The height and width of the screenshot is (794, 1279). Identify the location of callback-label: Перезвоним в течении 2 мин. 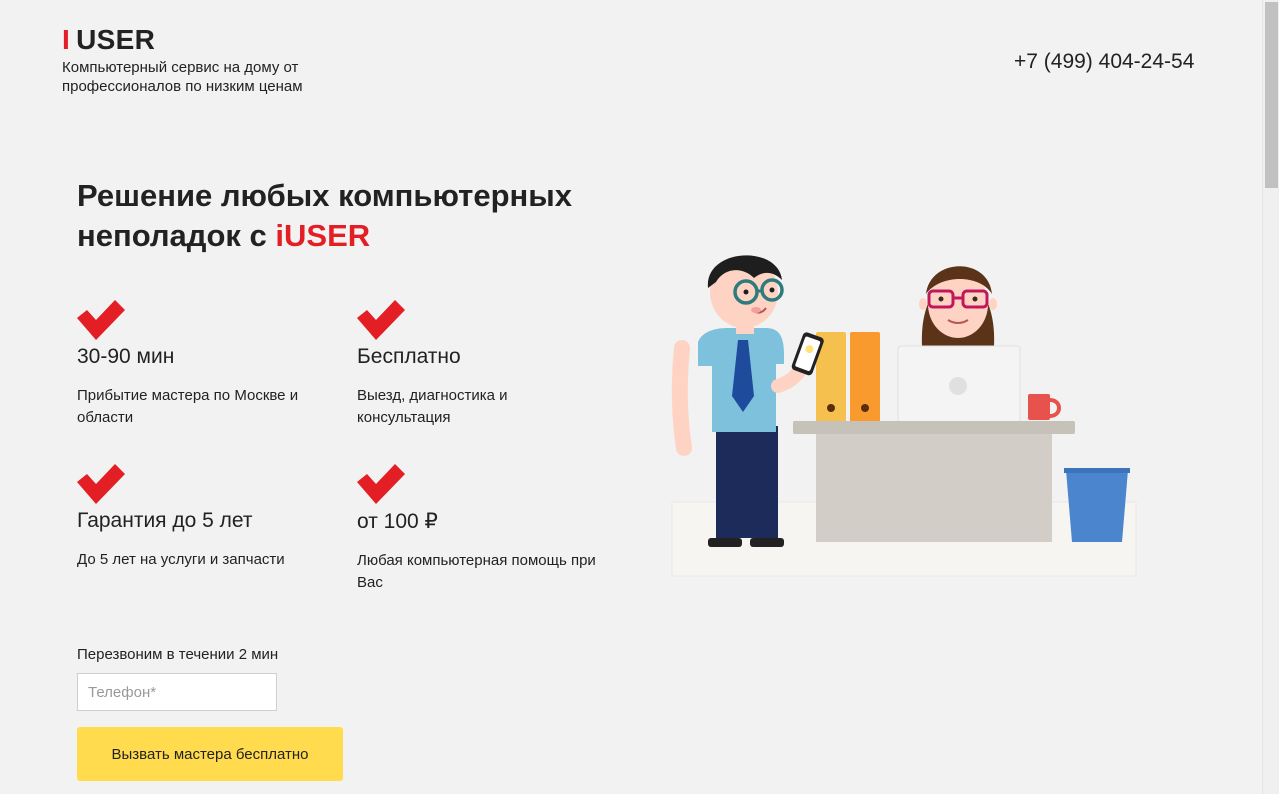
(178, 654).